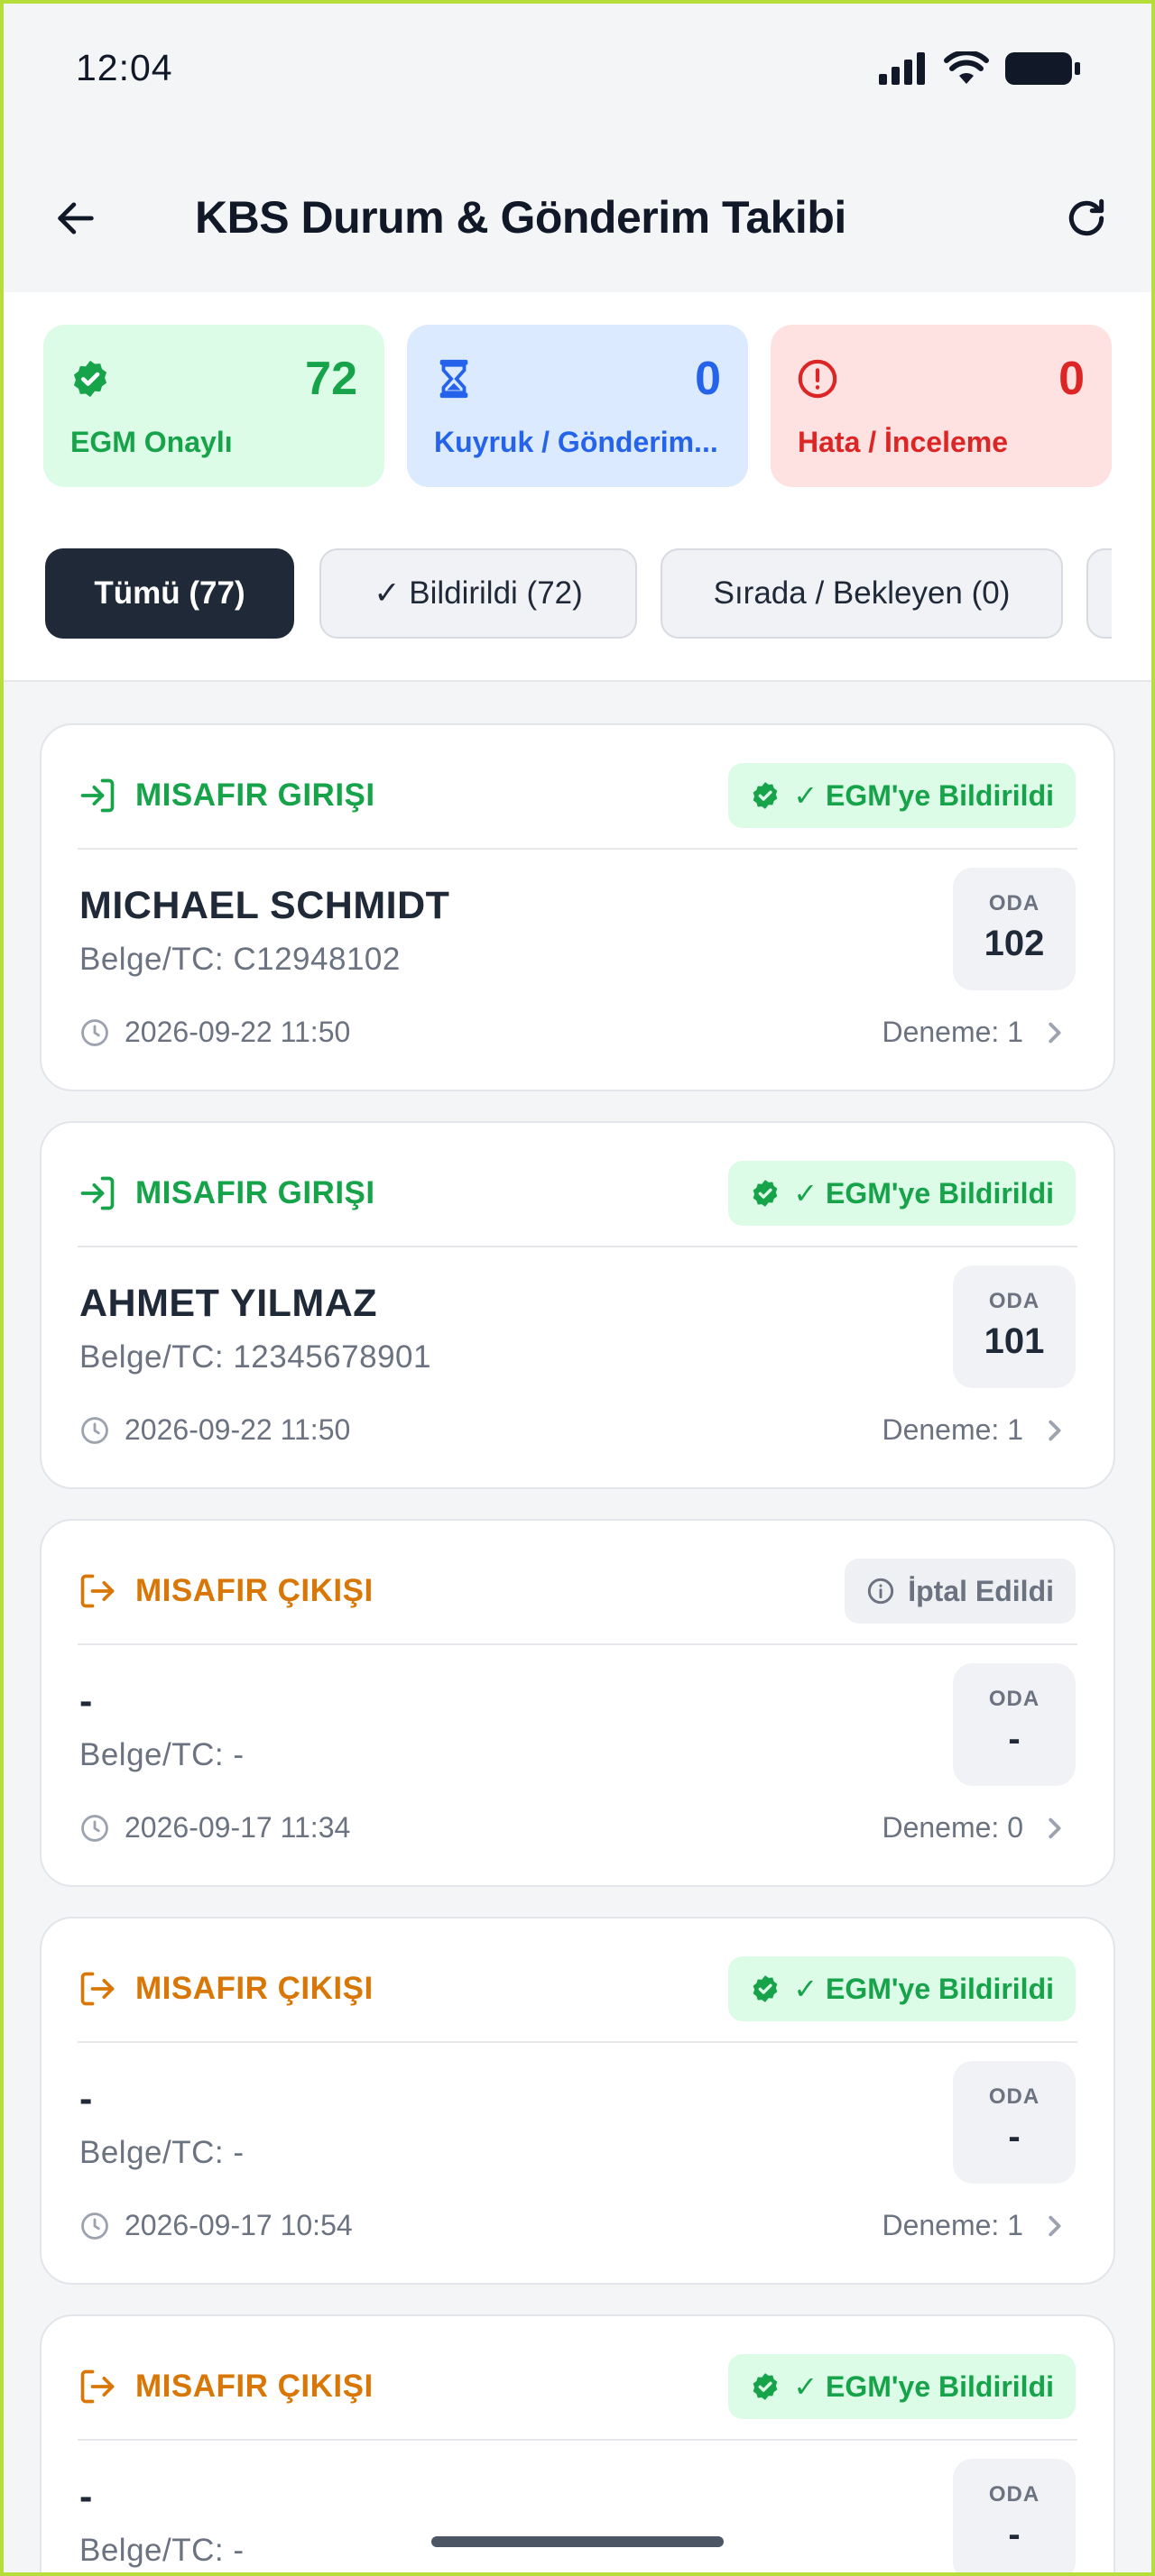  Describe the element at coordinates (981, 1590) in the screenshot. I see `status-label: İptal Edildi` at that location.